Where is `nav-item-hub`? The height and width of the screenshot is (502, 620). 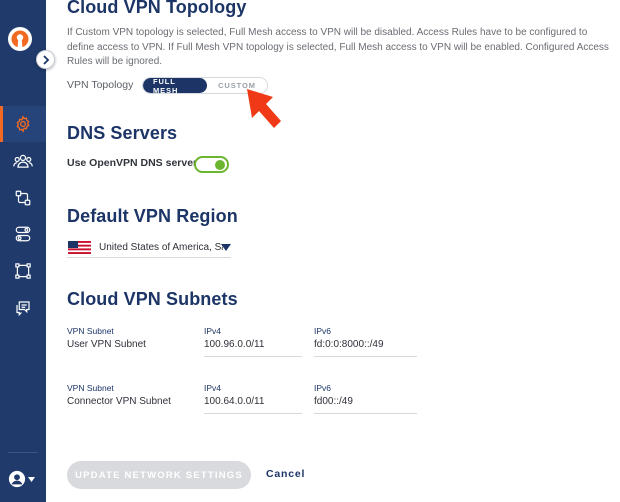 nav-item-hub is located at coordinates (23, 271).